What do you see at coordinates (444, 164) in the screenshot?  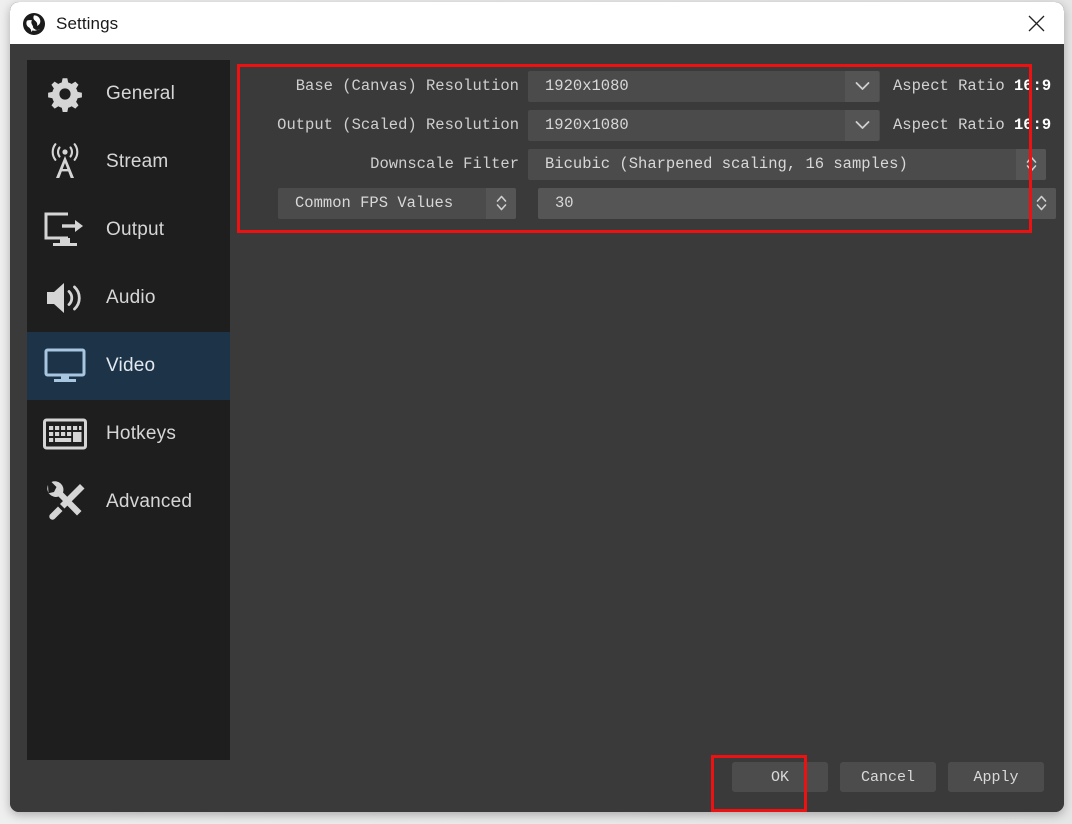 I see `downscale-filter-label: Downscale Filter` at bounding box center [444, 164].